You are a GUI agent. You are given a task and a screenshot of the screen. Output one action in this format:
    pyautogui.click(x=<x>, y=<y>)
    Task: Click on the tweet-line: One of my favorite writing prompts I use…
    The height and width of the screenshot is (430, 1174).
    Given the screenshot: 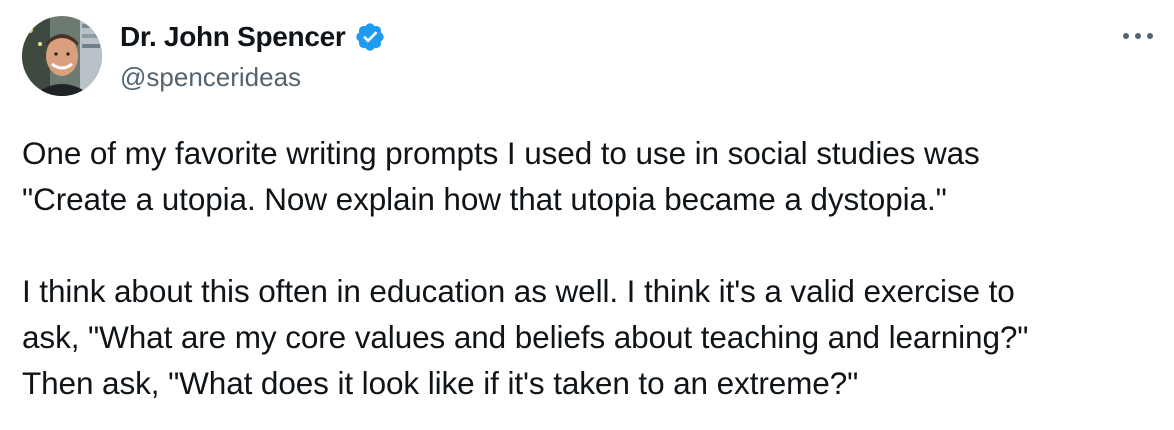 What is the action you would take?
    pyautogui.click(x=501, y=153)
    